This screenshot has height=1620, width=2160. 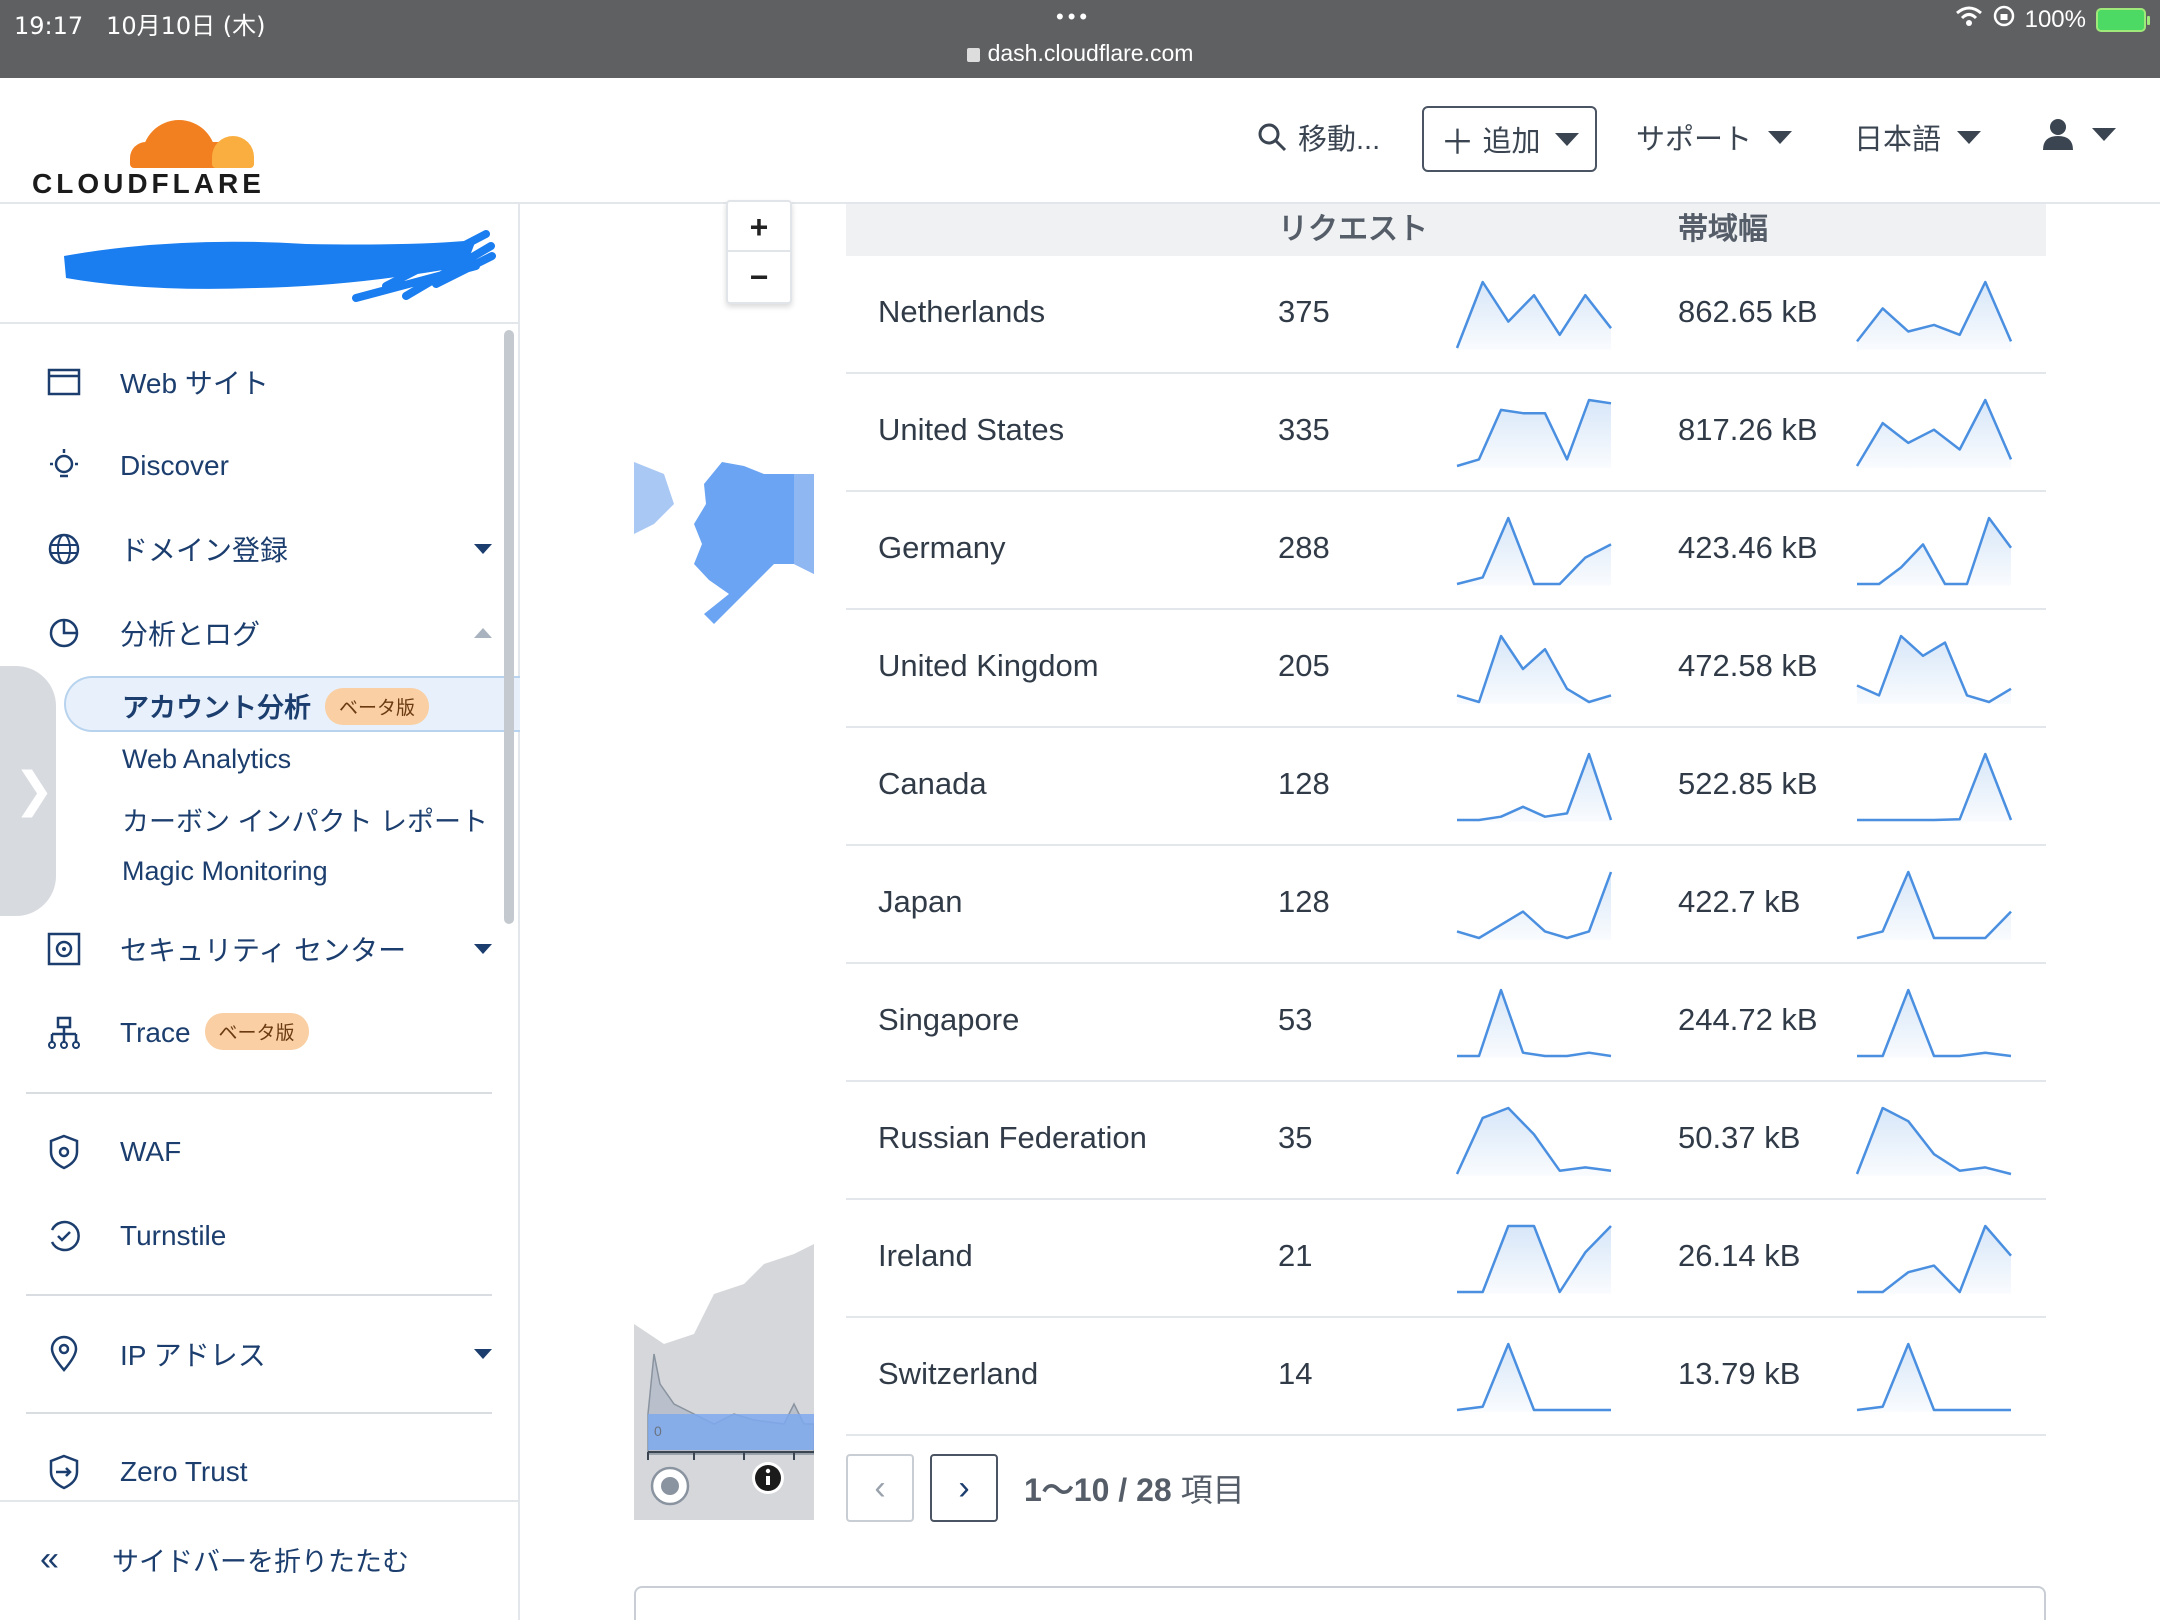 I want to click on request-count: 375, so click(x=1304, y=311).